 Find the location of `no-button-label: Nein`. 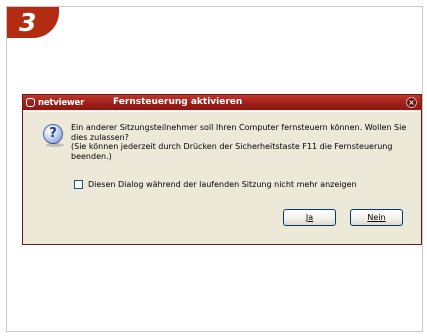

no-button-label: Nein is located at coordinates (376, 217).